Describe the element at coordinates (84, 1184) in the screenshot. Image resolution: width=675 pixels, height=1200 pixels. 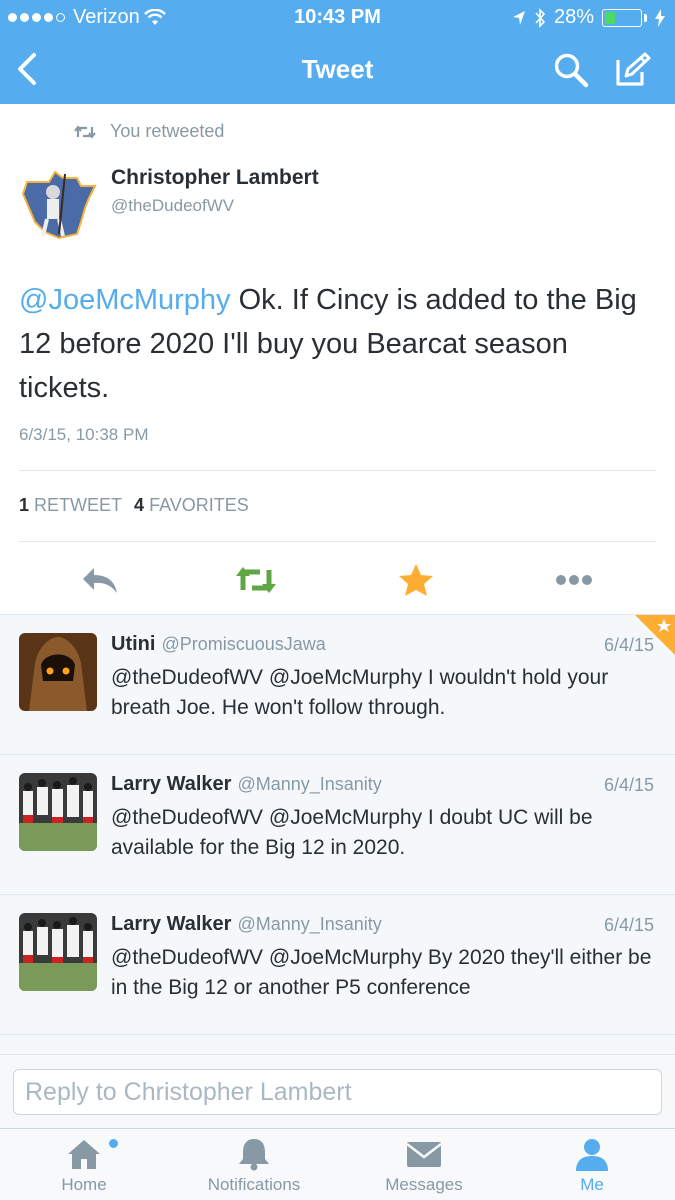
I see `tab-home-label: Home` at that location.